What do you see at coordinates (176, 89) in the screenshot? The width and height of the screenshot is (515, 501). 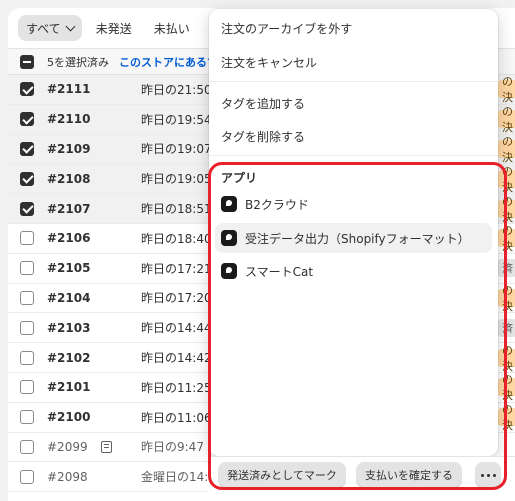 I see `order-date: 昨日の21:50` at bounding box center [176, 89].